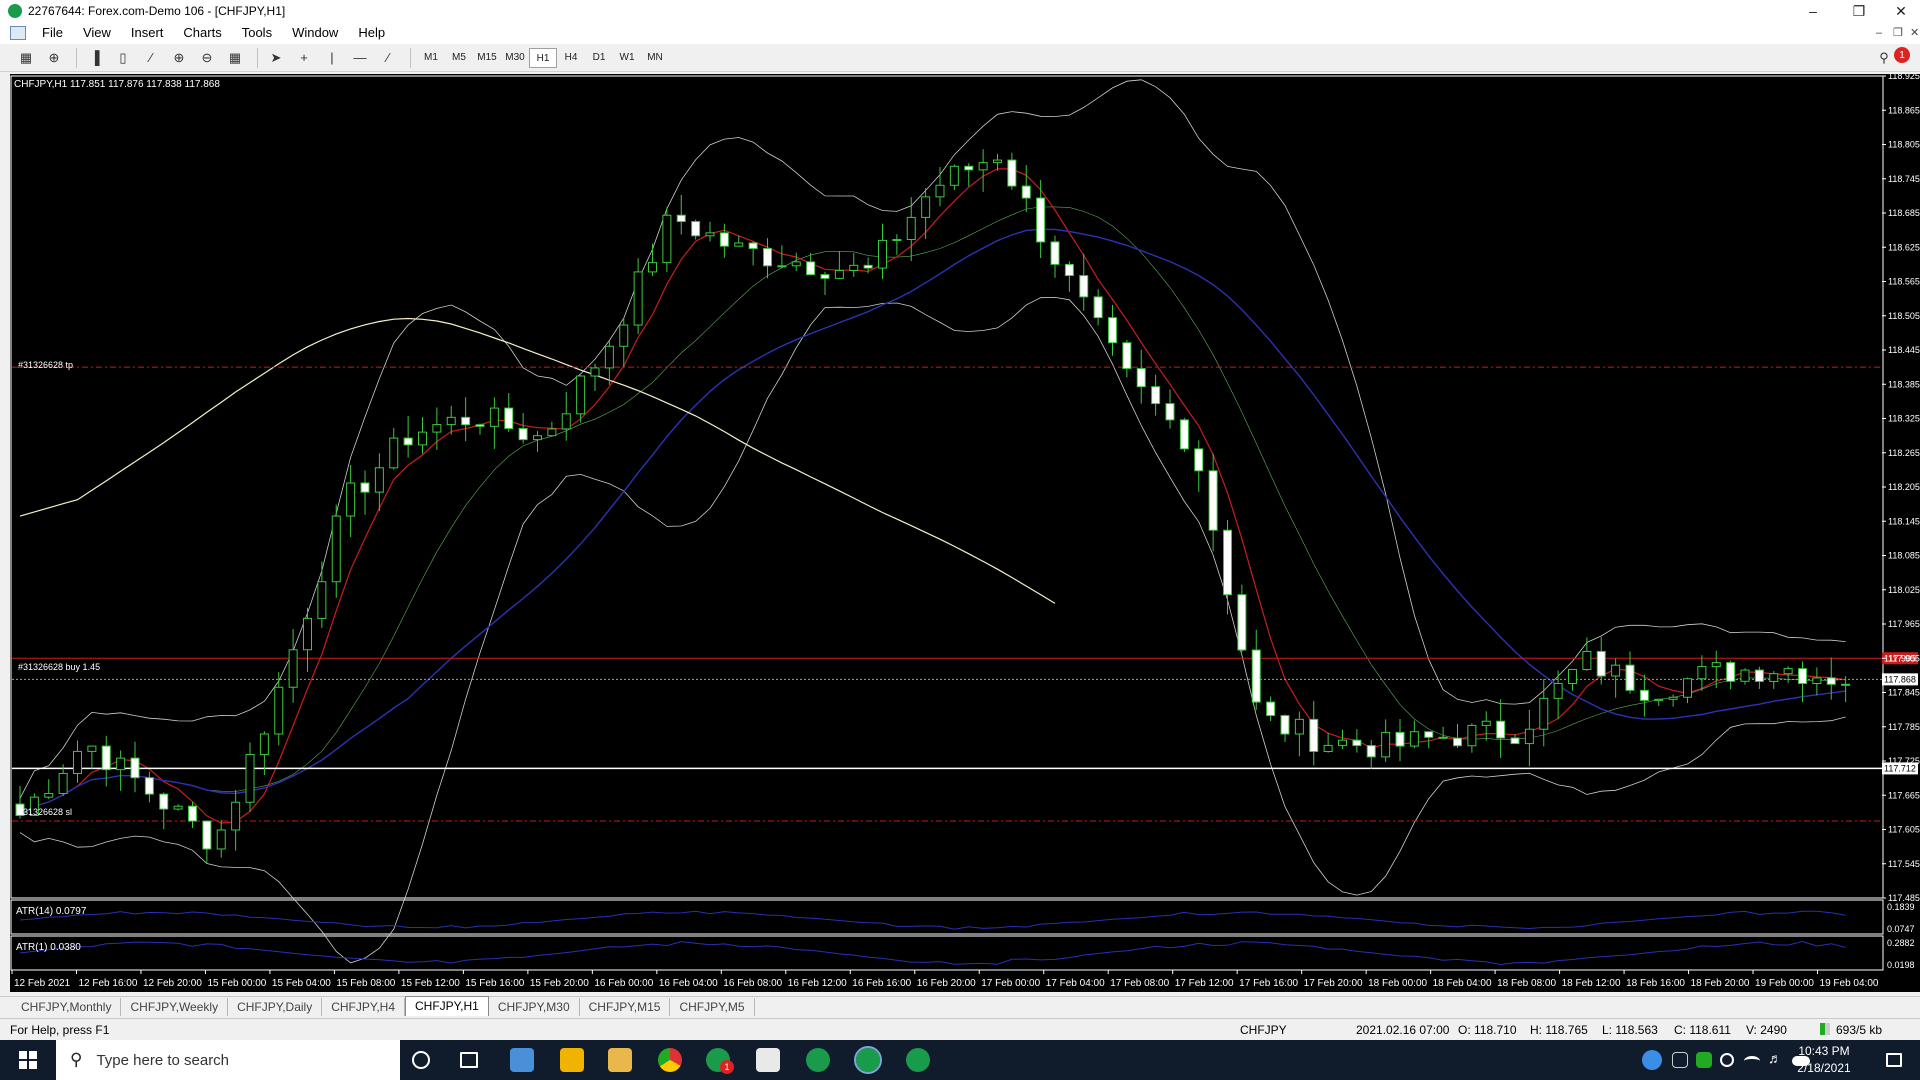 This screenshot has width=1920, height=1080. What do you see at coordinates (1879, 33) in the screenshot?
I see `child-minimize-button: –` at bounding box center [1879, 33].